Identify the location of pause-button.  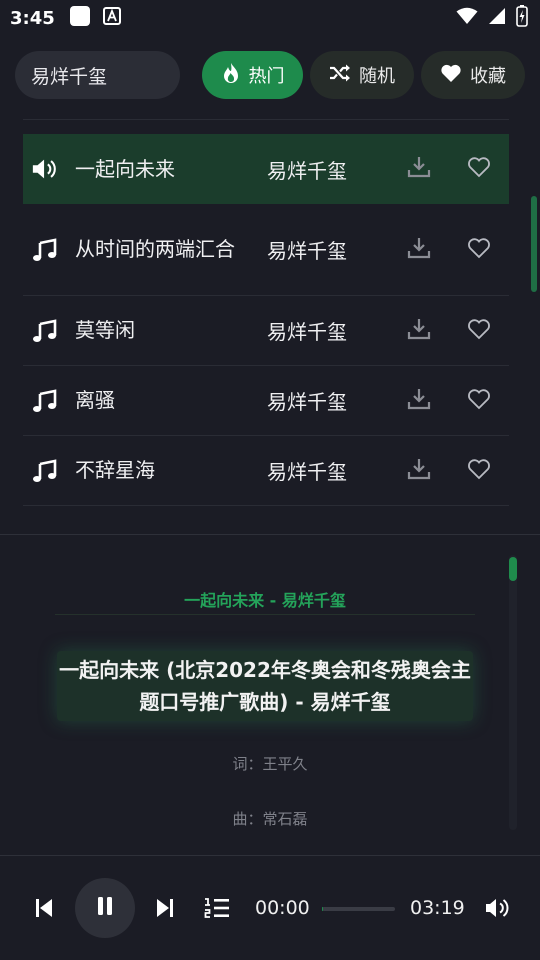
(105, 908).